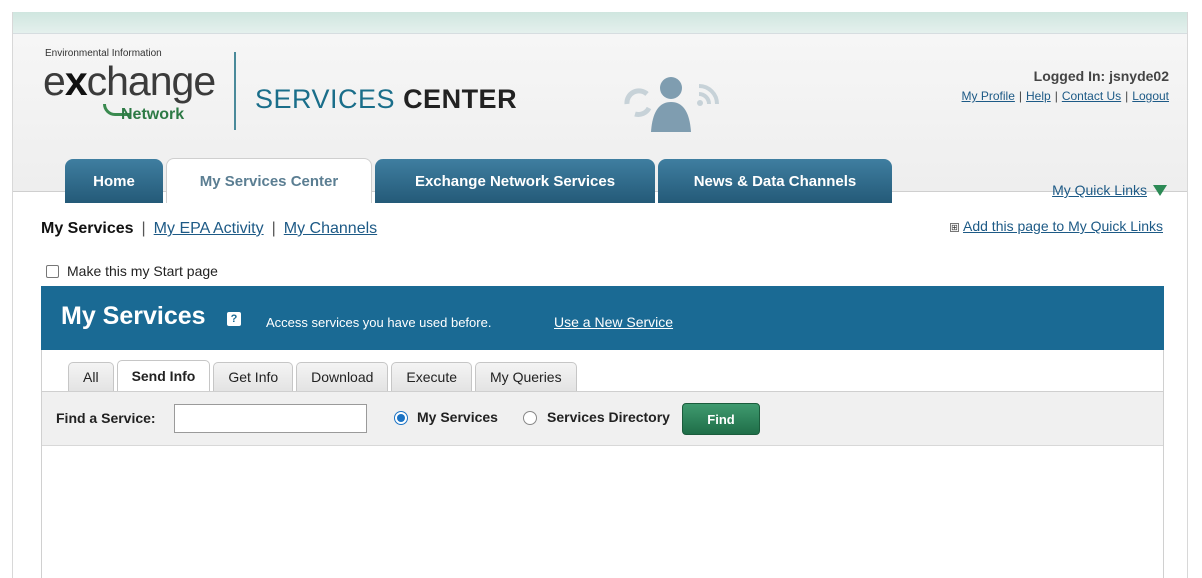 The height and width of the screenshot is (578, 1202). I want to click on start-page-label: Make this my Start page, so click(142, 271).